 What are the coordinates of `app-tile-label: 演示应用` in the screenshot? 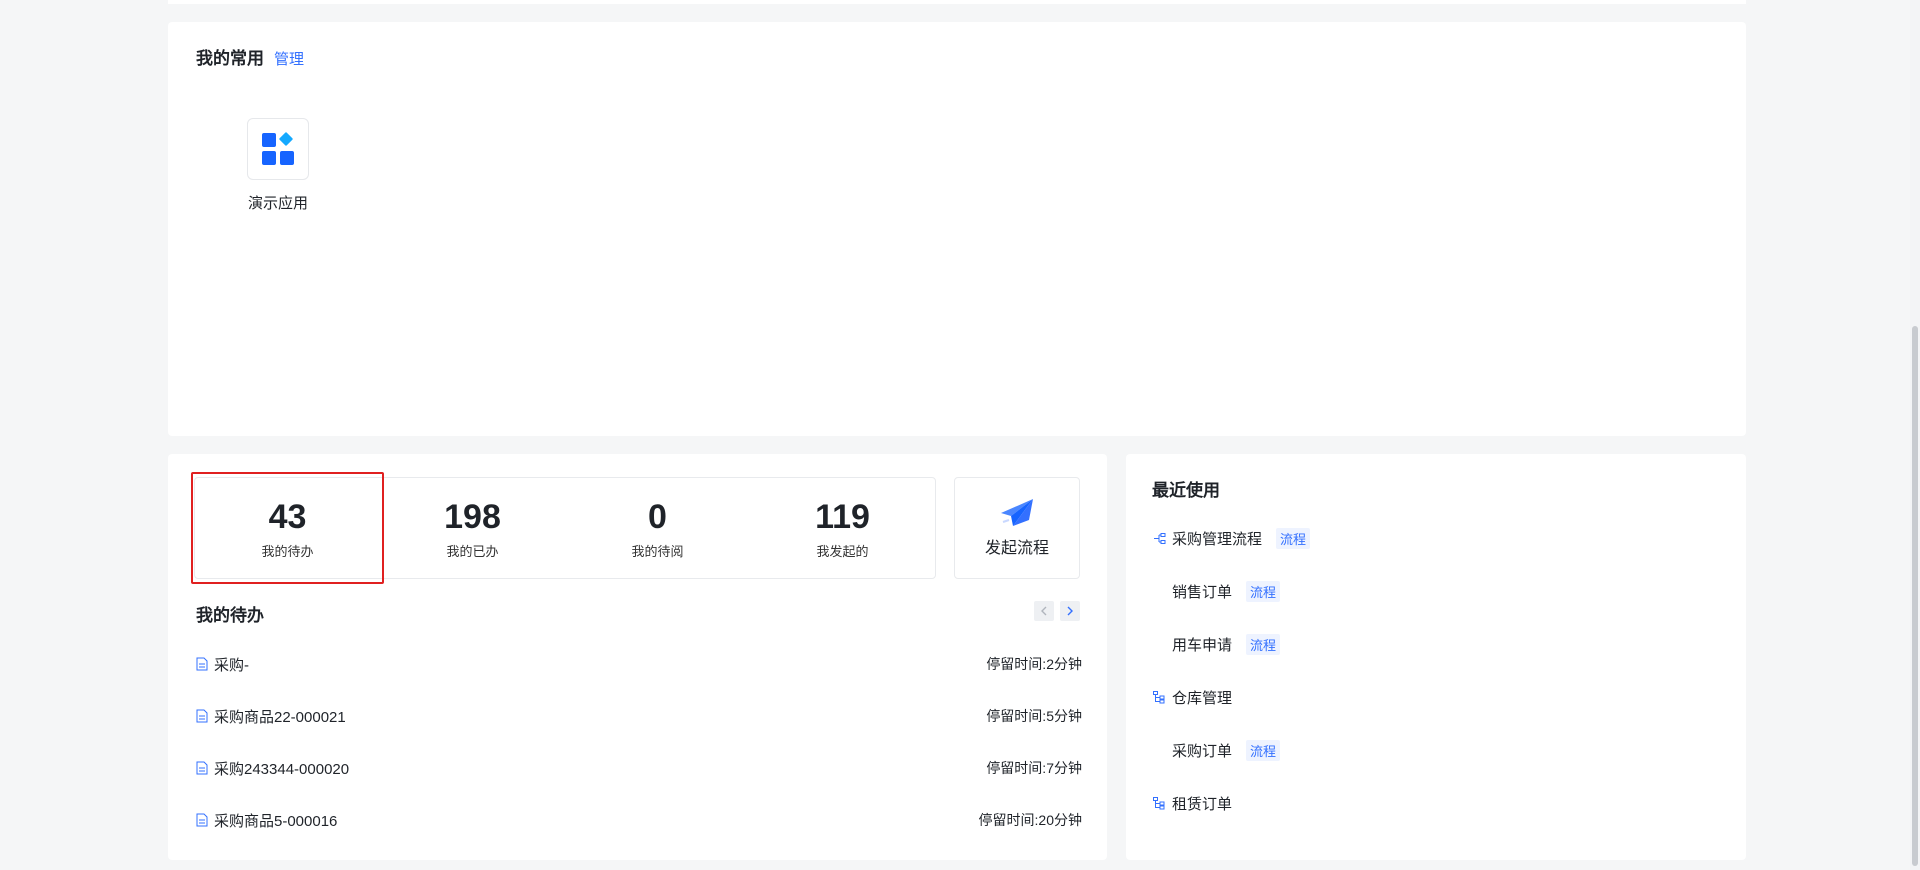 It's located at (277, 203).